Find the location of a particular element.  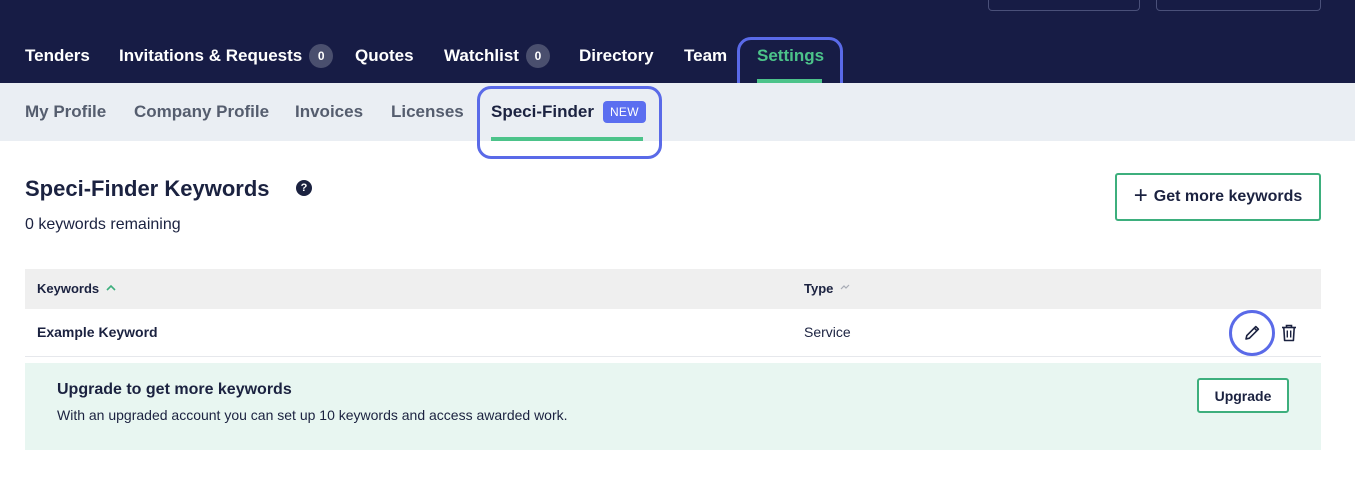

table-row is located at coordinates (673, 333).